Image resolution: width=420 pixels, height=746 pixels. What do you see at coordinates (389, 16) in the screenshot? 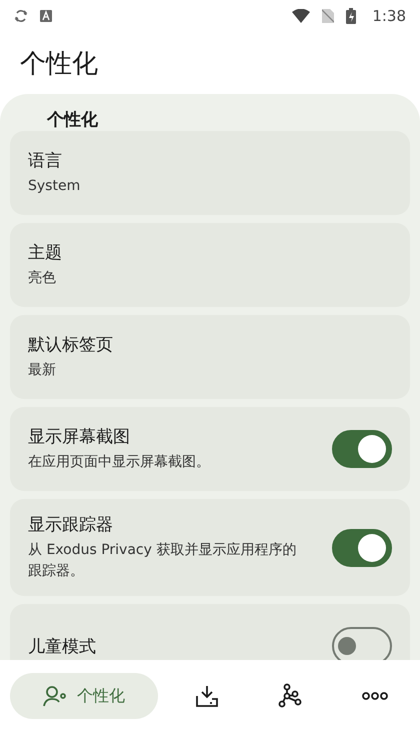
I see `clock-time: 1:38` at bounding box center [389, 16].